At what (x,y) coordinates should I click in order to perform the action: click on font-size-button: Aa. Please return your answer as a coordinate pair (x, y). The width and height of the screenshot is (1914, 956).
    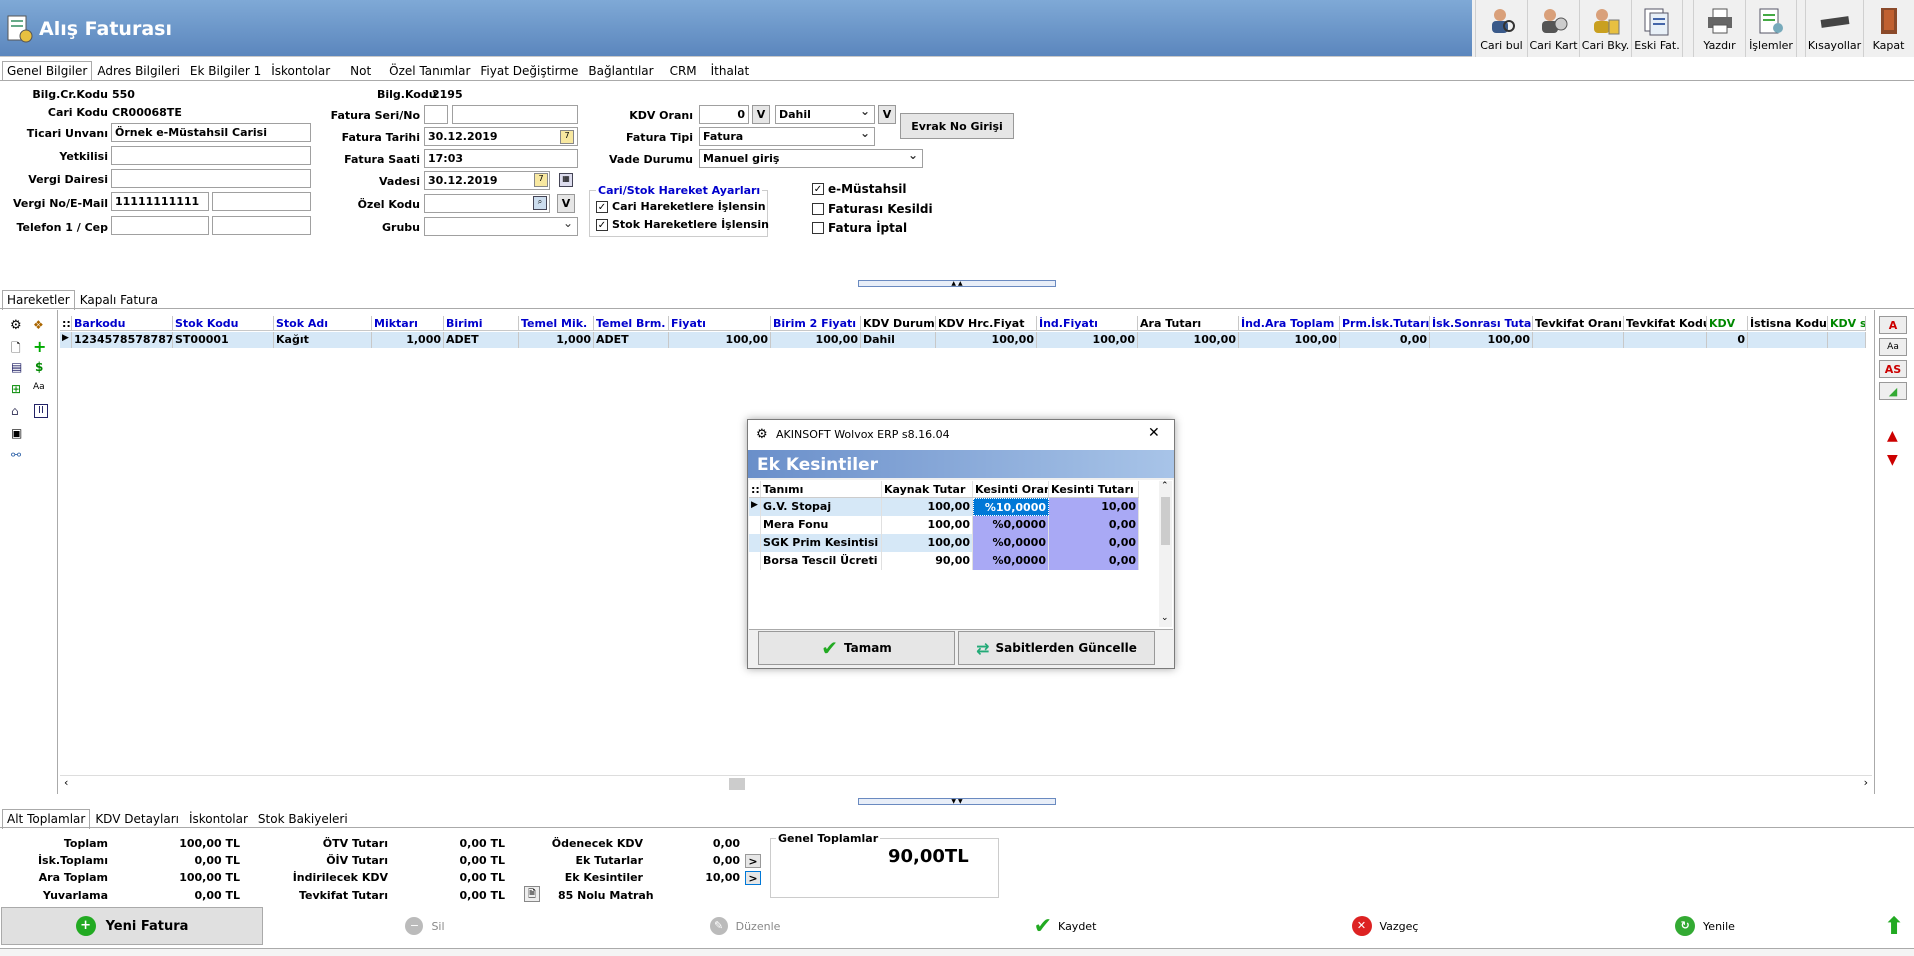
    Looking at the image, I should click on (1893, 347).